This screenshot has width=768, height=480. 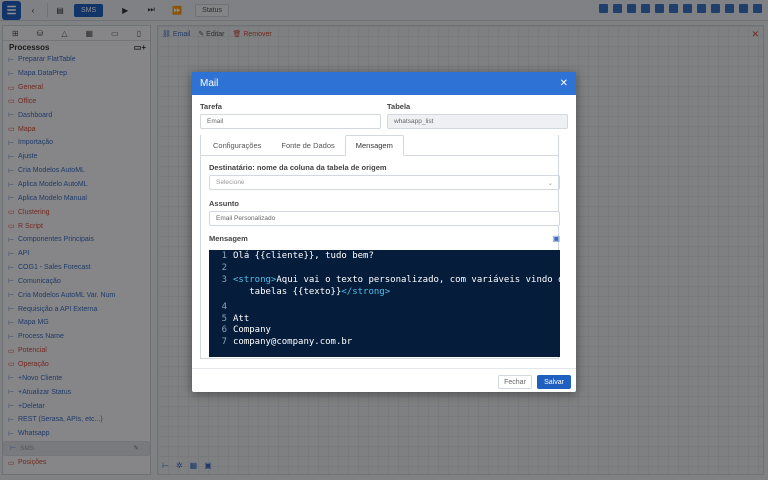 I want to click on modal-header: Mail ✕, so click(x=384, y=83).